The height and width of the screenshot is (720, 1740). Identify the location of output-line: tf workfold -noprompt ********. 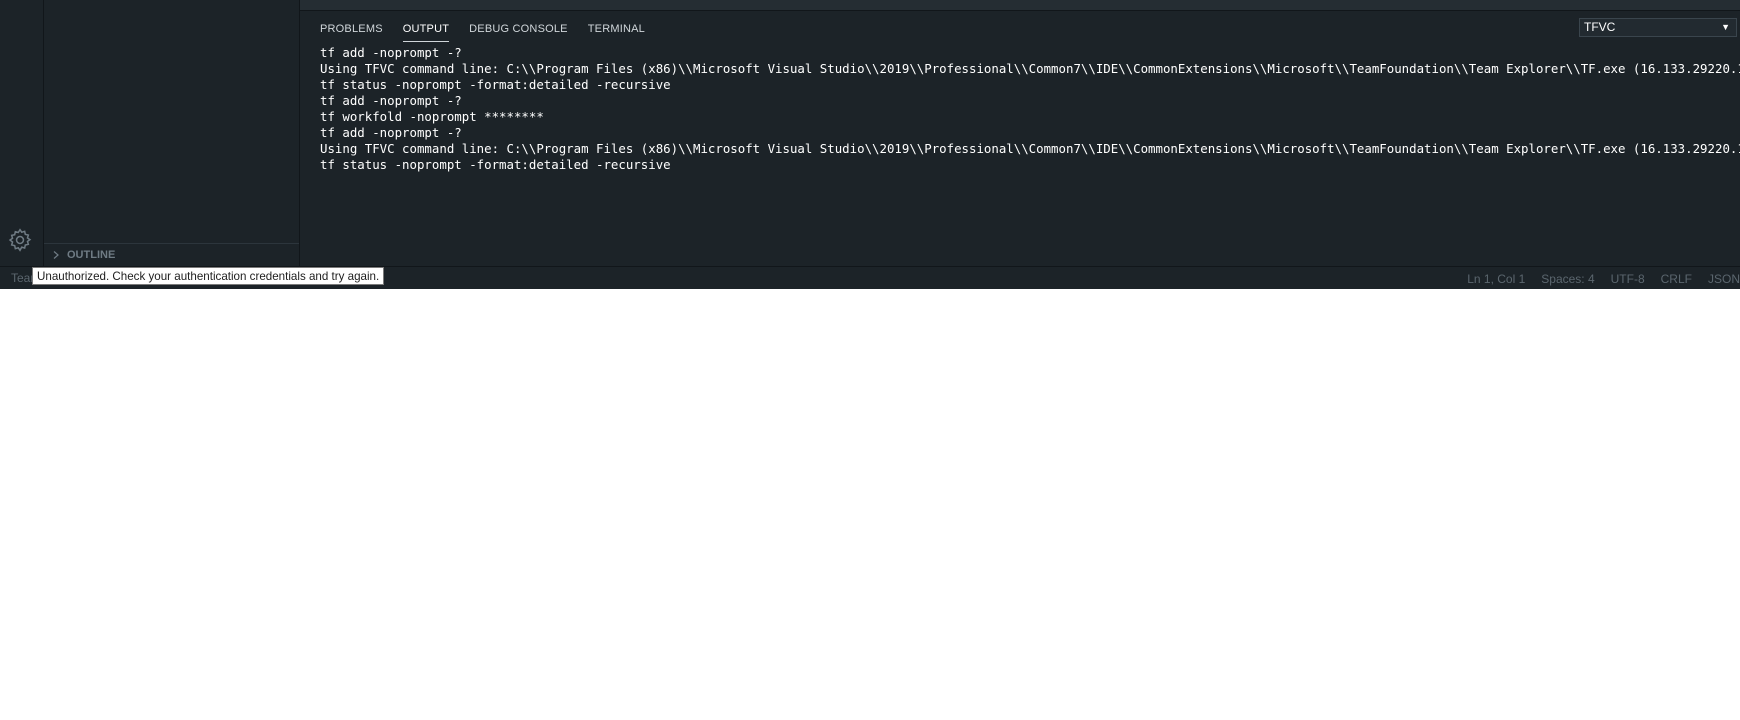
(432, 116).